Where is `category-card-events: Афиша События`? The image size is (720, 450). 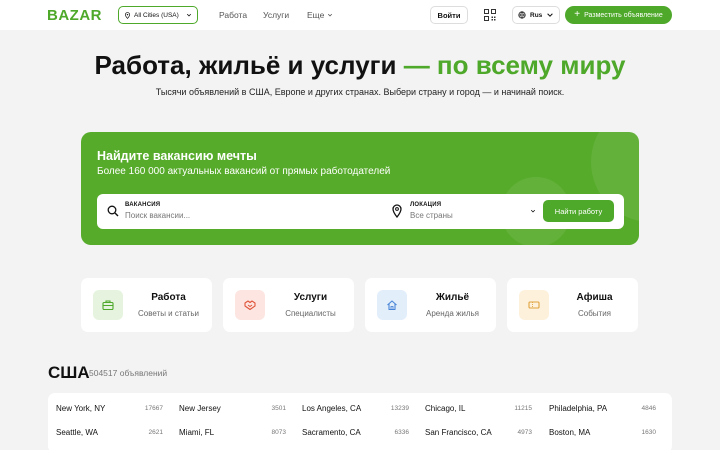
category-card-events: Афиша События is located at coordinates (572, 305).